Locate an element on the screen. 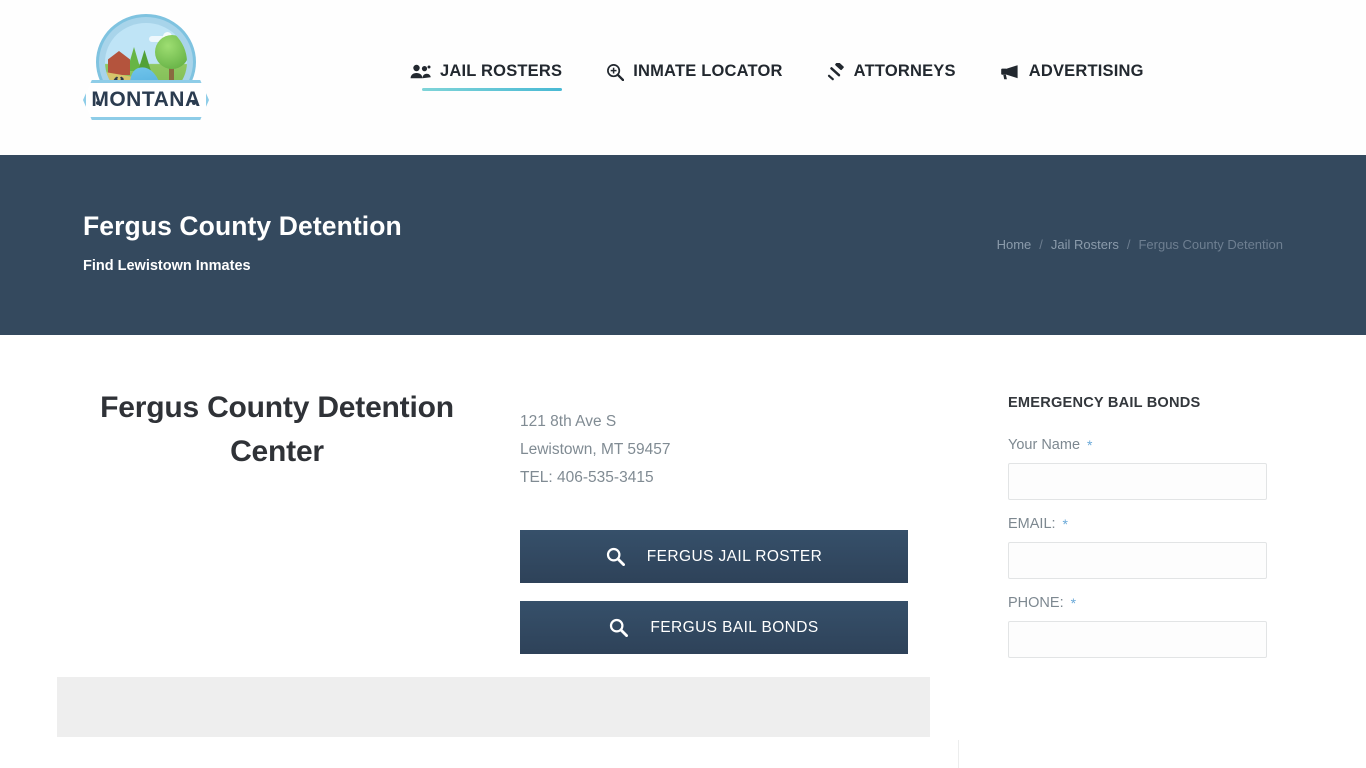  label-text: Your Name is located at coordinates (1044, 445).